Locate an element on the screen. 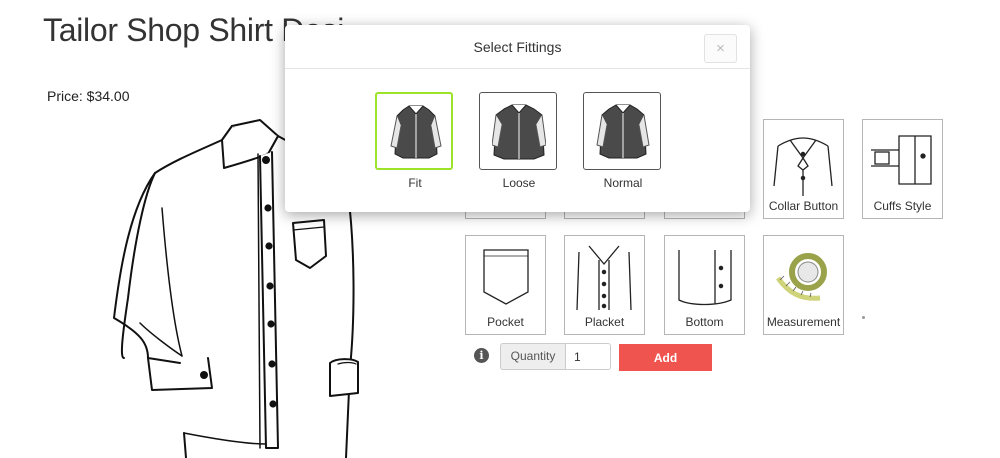  price-label: Price: $34.00 is located at coordinates (88, 96).